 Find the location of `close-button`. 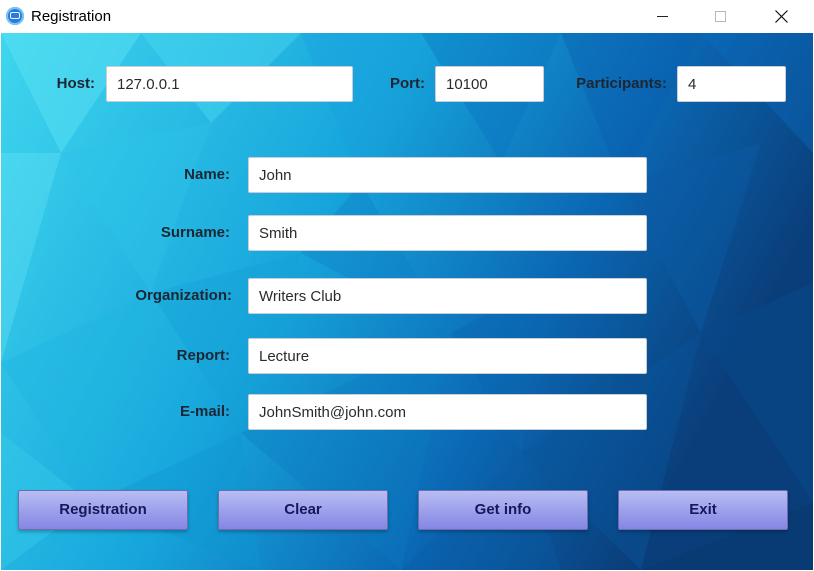

close-button is located at coordinates (781, 16).